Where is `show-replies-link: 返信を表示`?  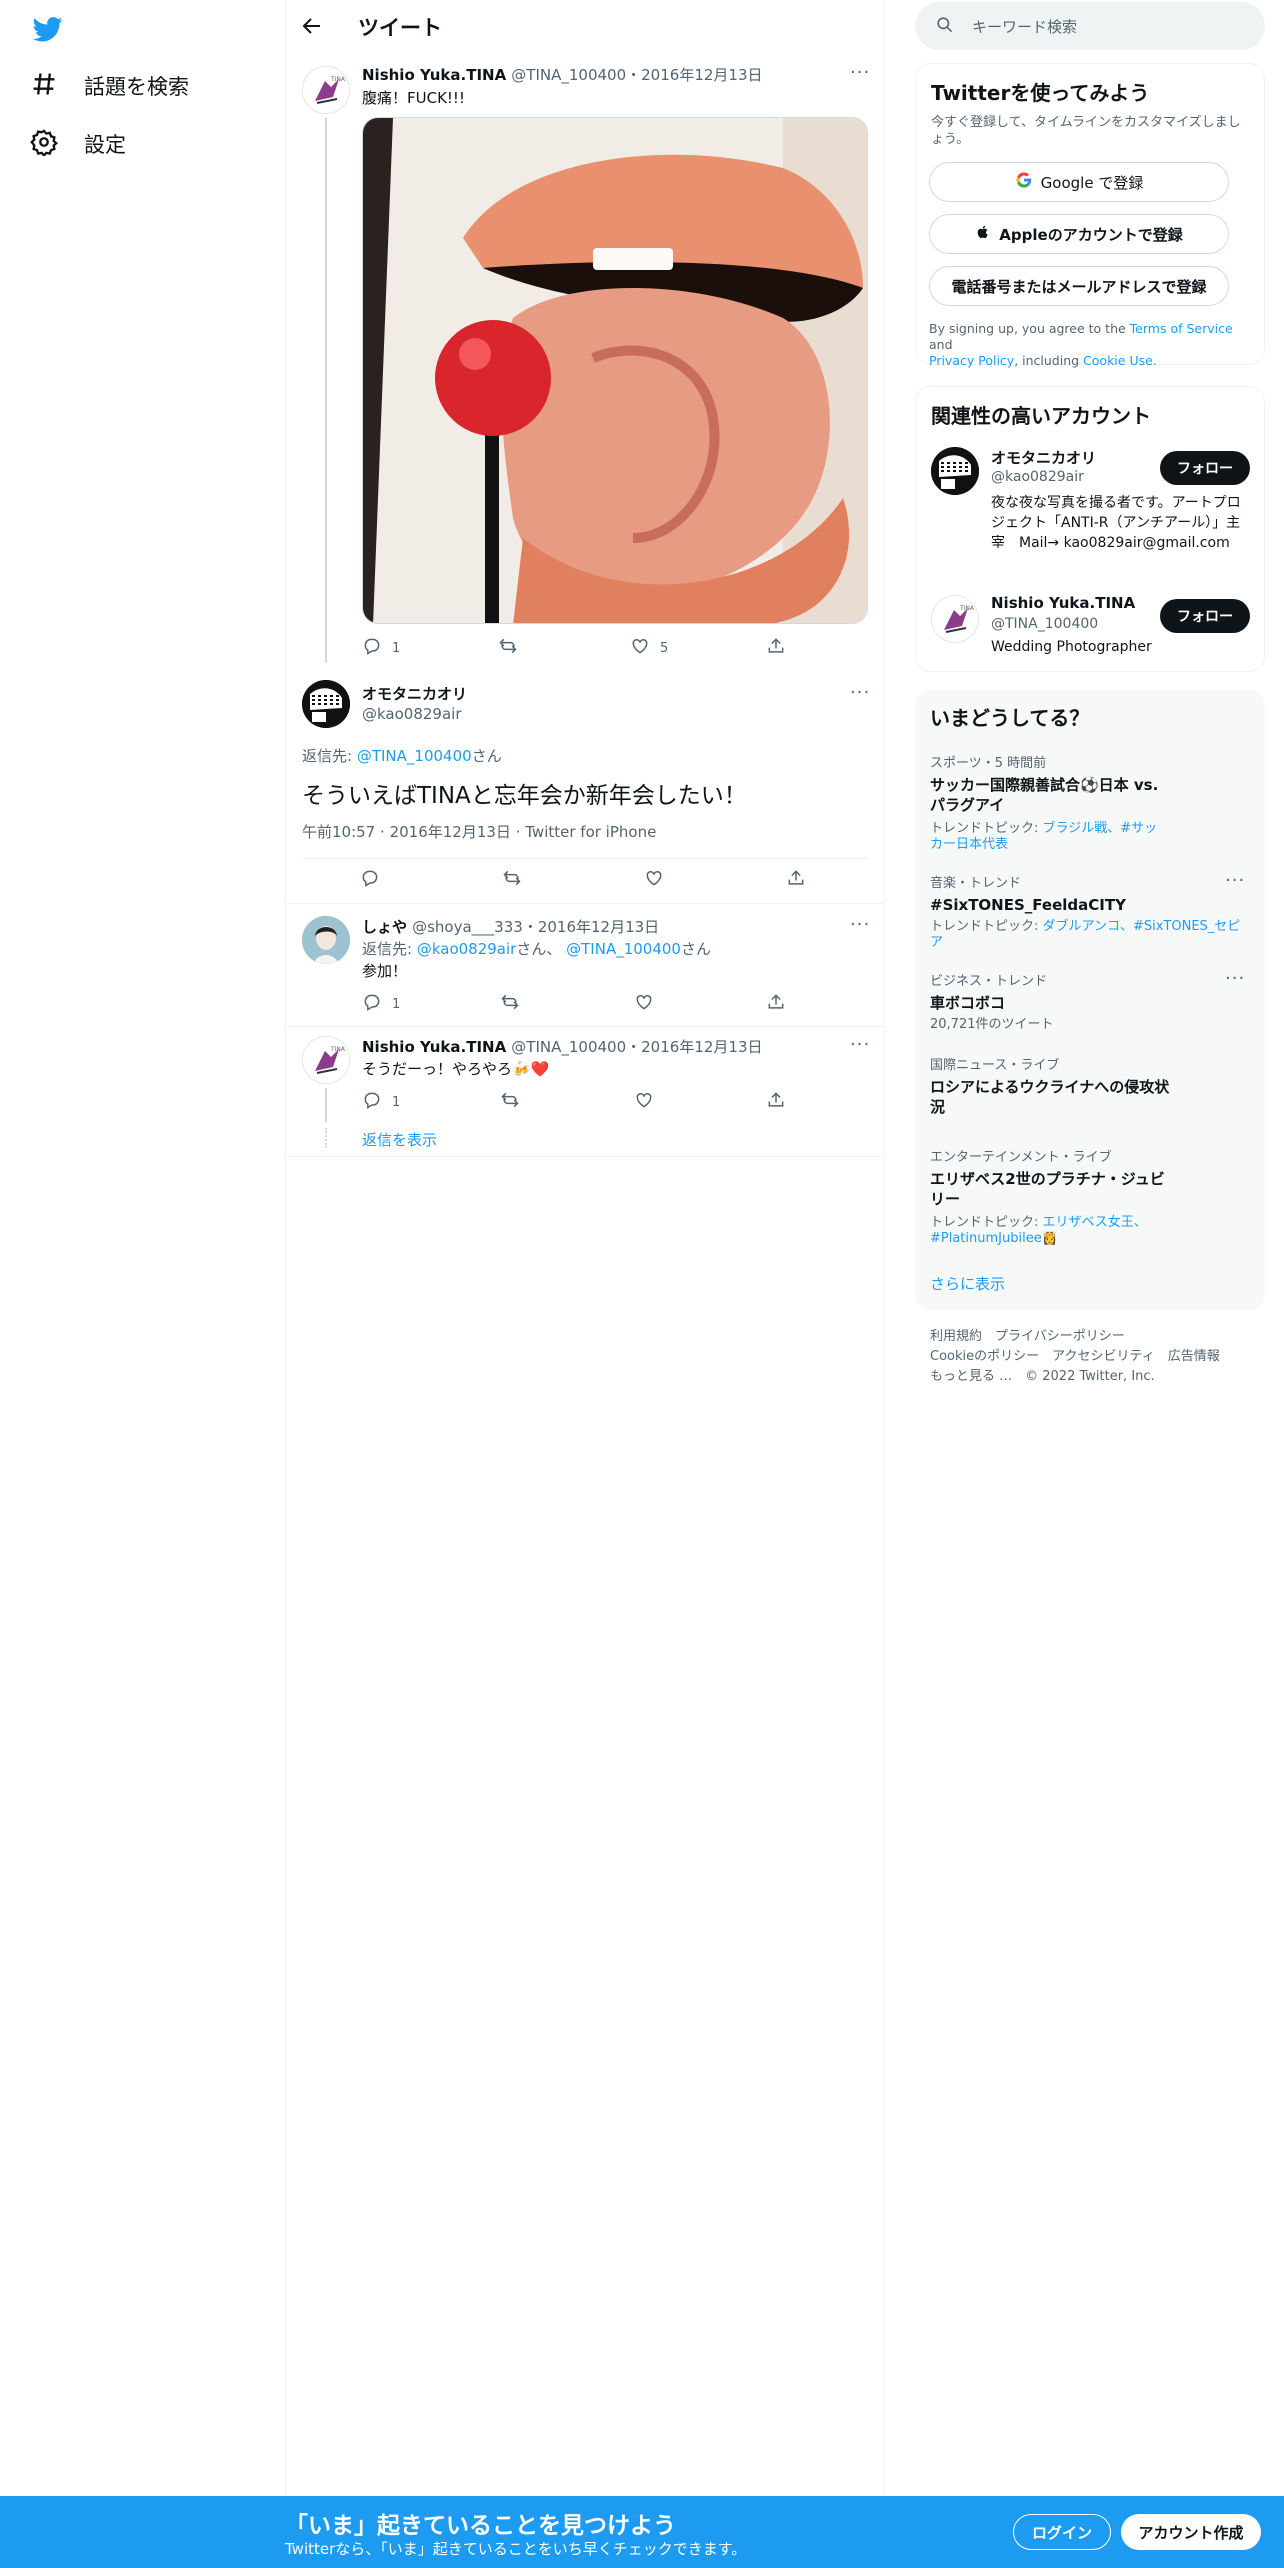 show-replies-link: 返信を表示 is located at coordinates (399, 1139).